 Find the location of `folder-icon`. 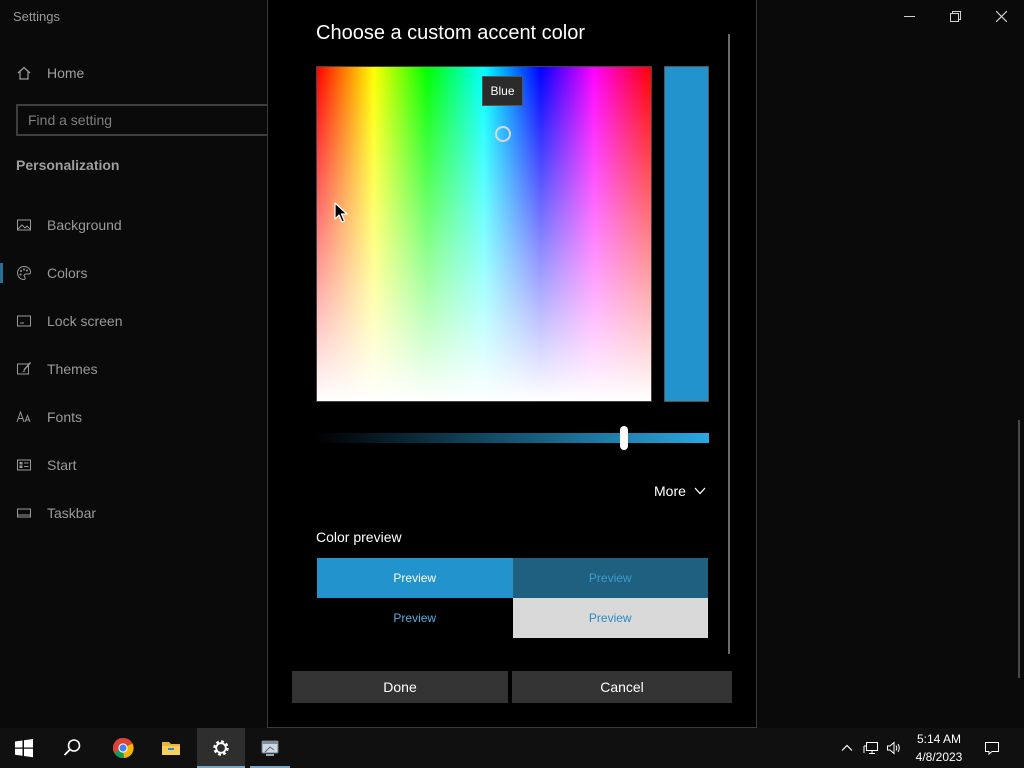

folder-icon is located at coordinates (171, 748).